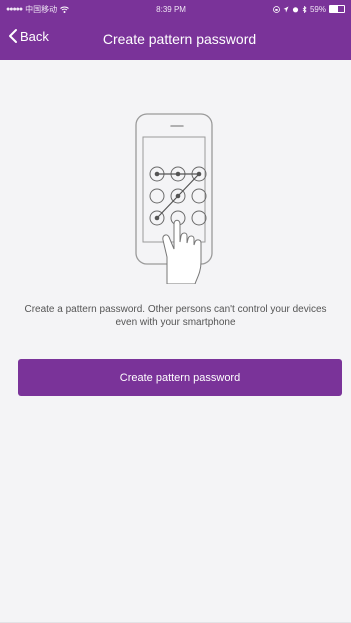 This screenshot has width=351, height=623. Describe the element at coordinates (179, 39) in the screenshot. I see `page-title: Create pattern password` at that location.